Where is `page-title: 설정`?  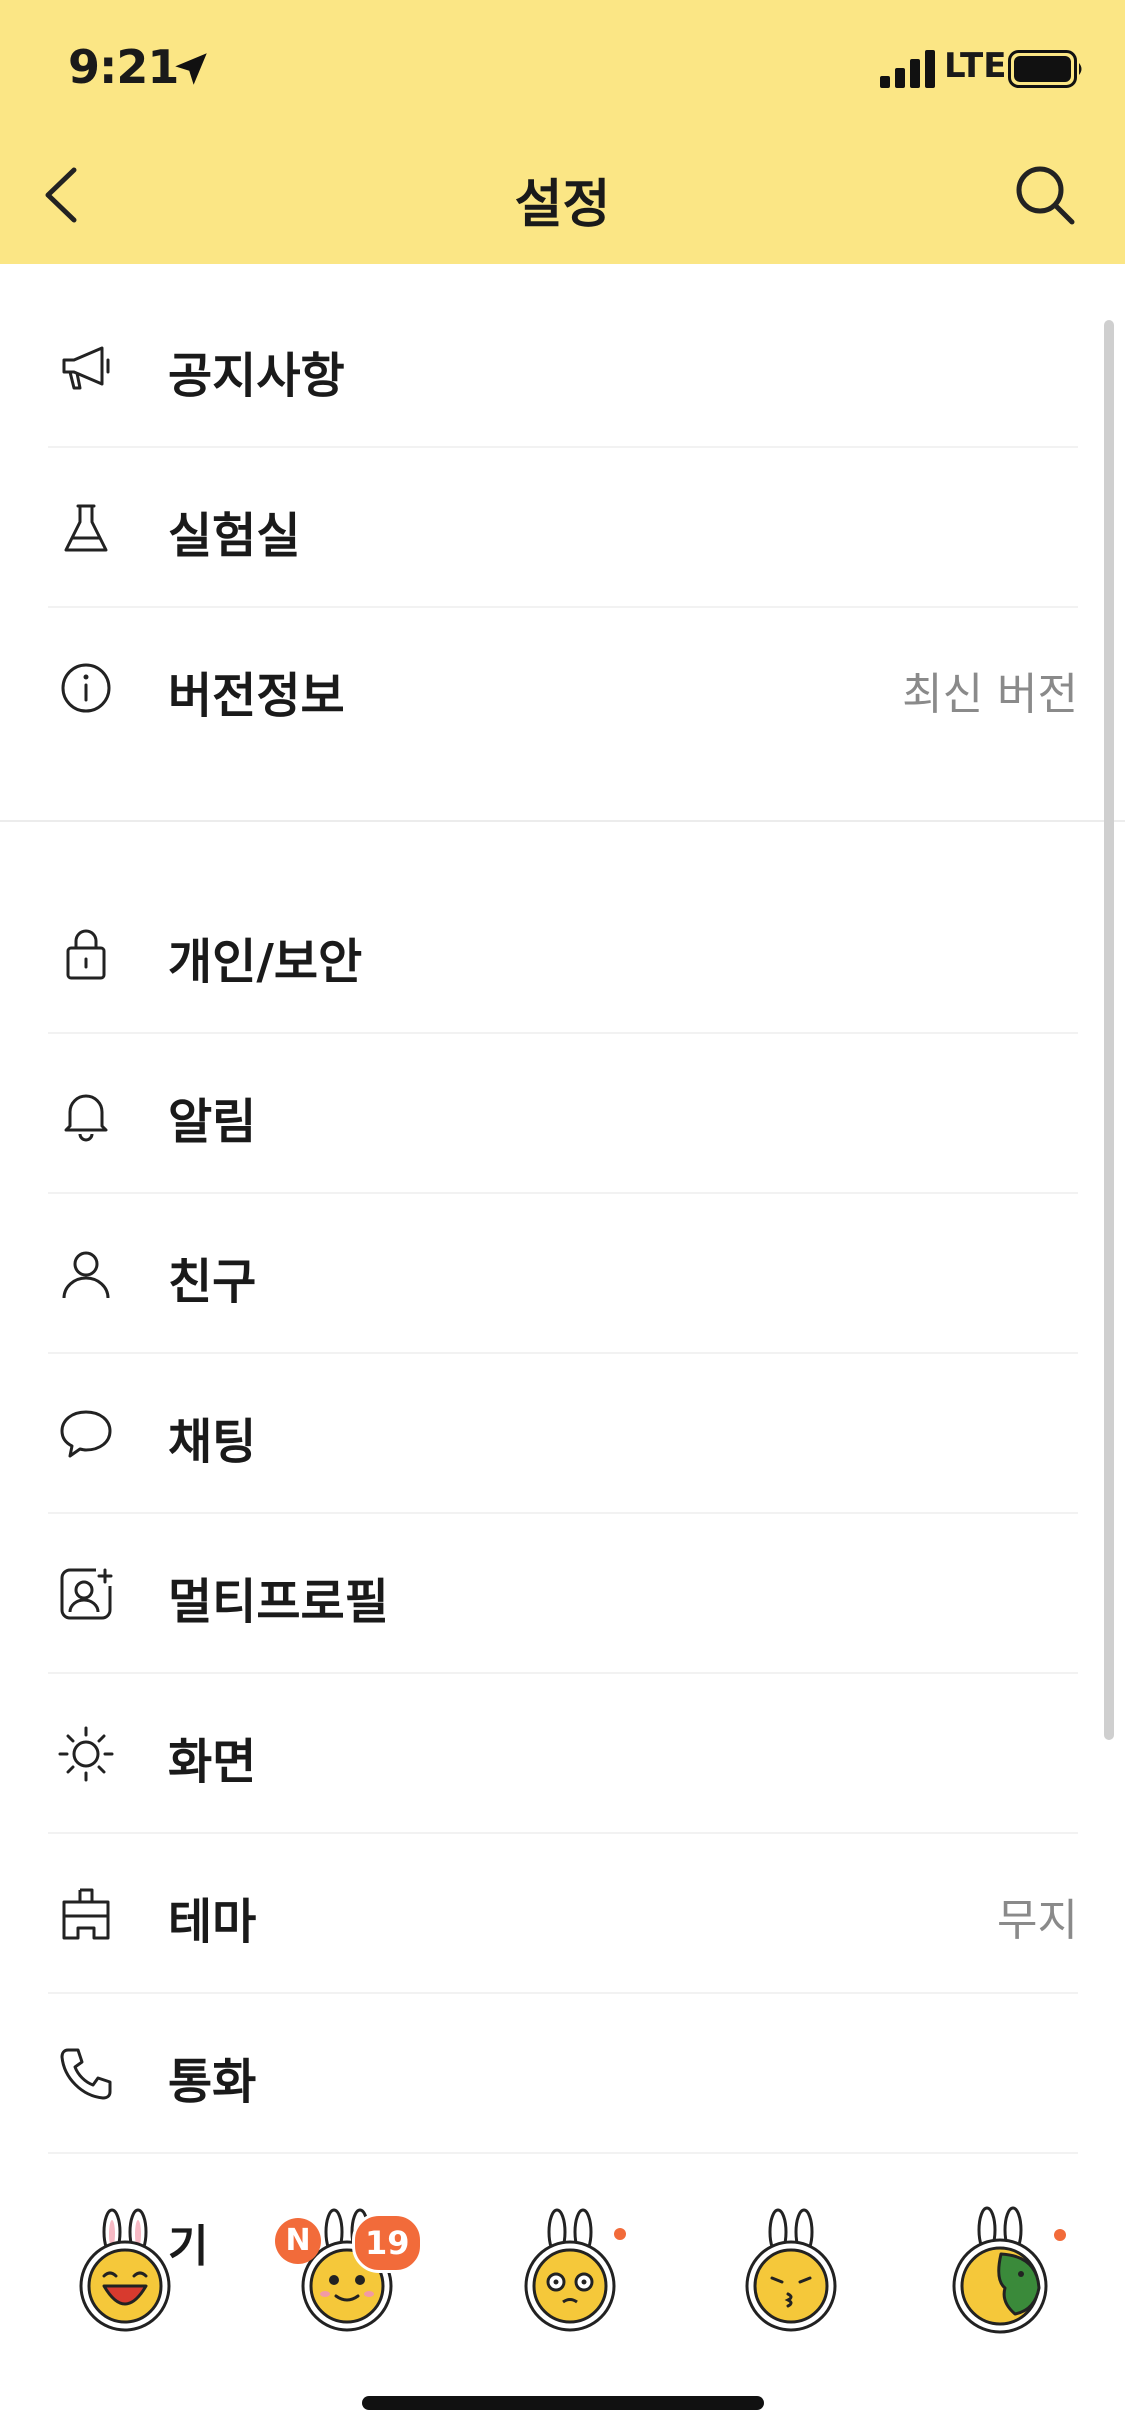 page-title: 설정 is located at coordinates (562, 205).